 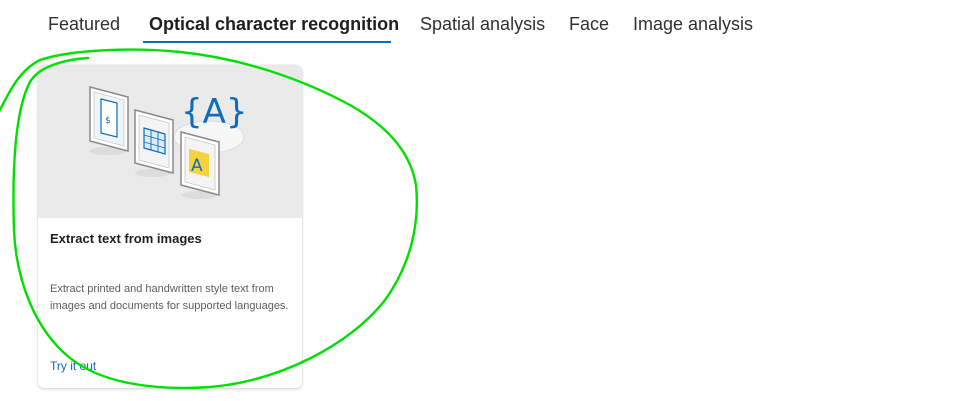 I want to click on tab-featured: Featured, so click(x=84, y=29).